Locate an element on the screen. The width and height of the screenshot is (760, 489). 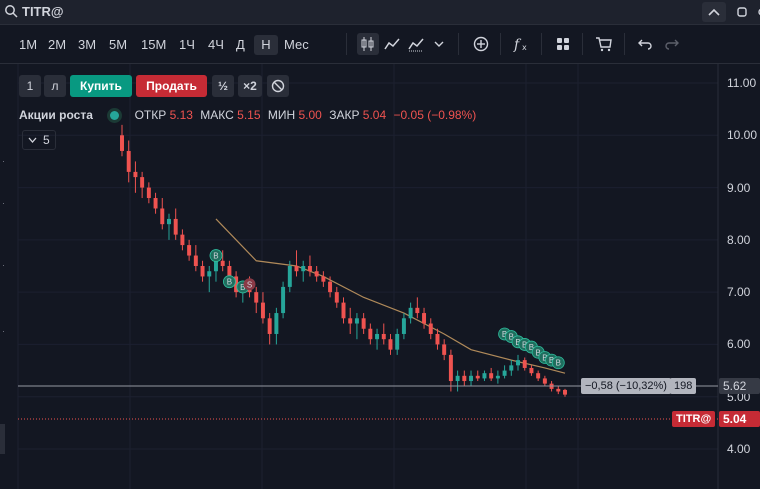
price-tick-label: 4.00 is located at coordinates (739, 449).